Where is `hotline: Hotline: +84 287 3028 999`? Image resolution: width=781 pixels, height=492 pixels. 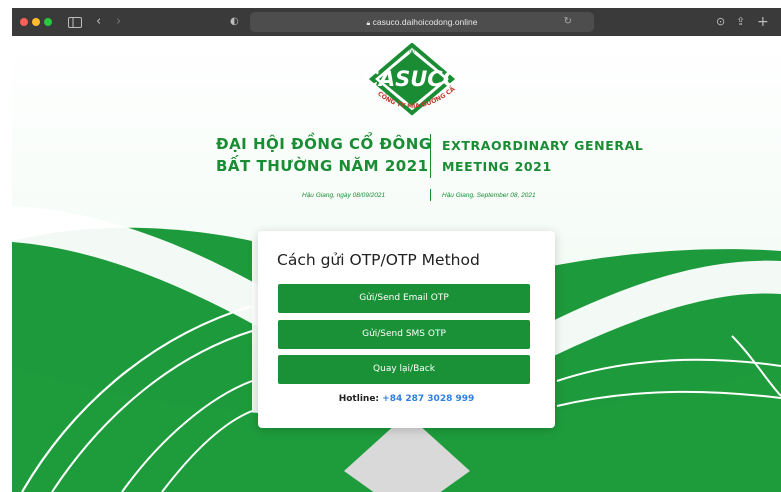
hotline: Hotline: +84 287 3028 999 is located at coordinates (406, 399).